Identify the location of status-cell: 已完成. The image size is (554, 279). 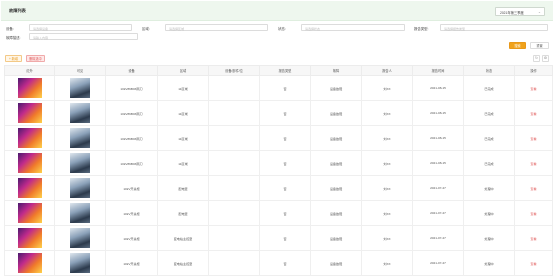
(489, 113).